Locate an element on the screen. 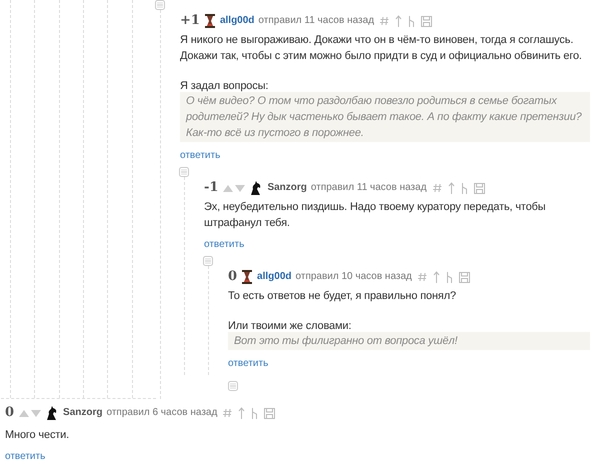 The height and width of the screenshot is (471, 600). comment-text: То есть ответов не будет, я правильно понял? is located at coordinates (342, 296).